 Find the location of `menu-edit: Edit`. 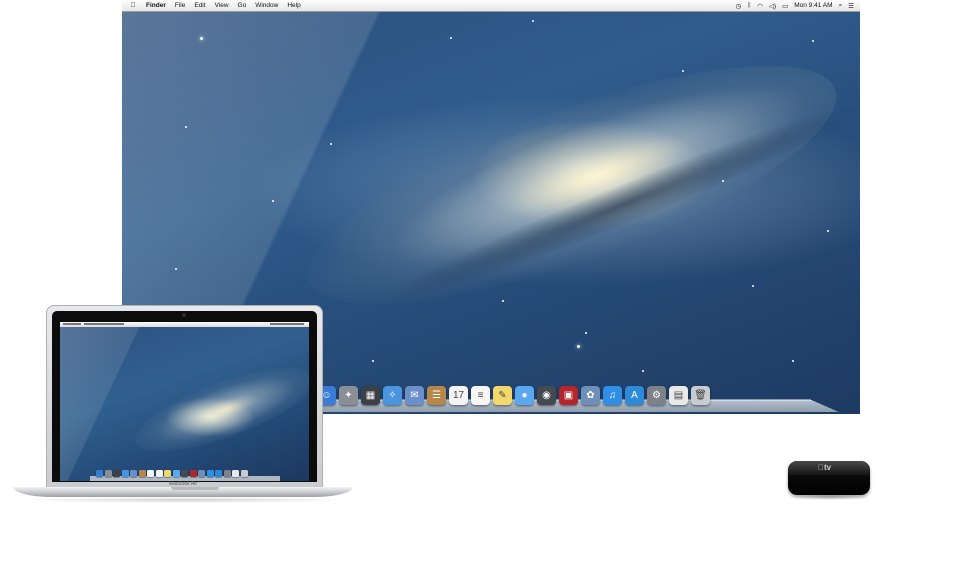

menu-edit: Edit is located at coordinates (199, 5).